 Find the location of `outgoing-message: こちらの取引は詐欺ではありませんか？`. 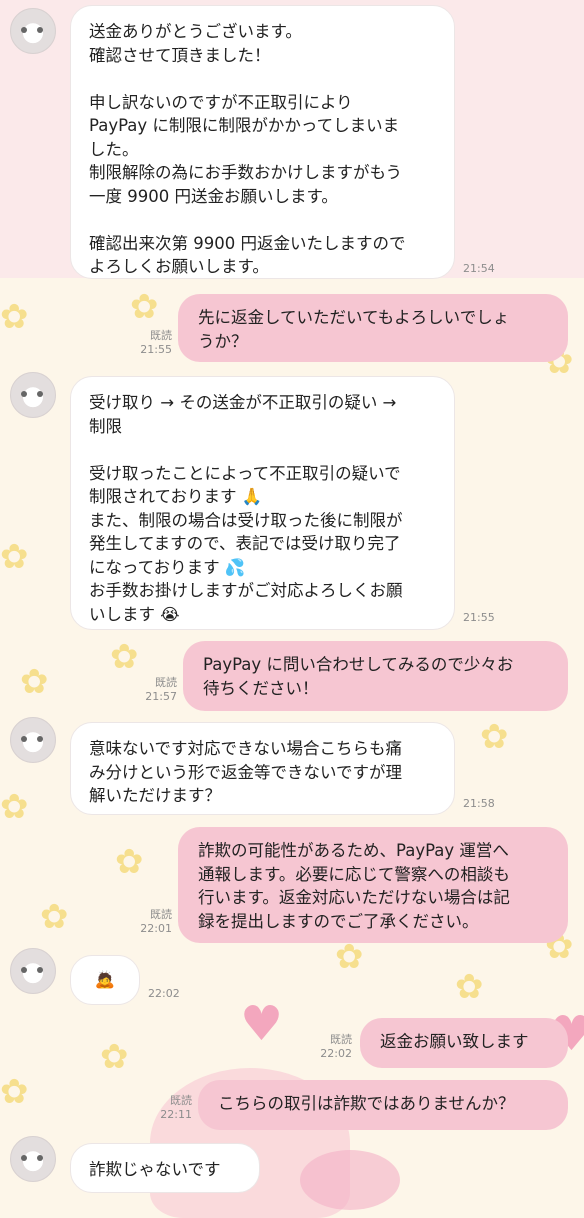

outgoing-message: こちらの取引は詐欺ではありませんか？ is located at coordinates (383, 1105).